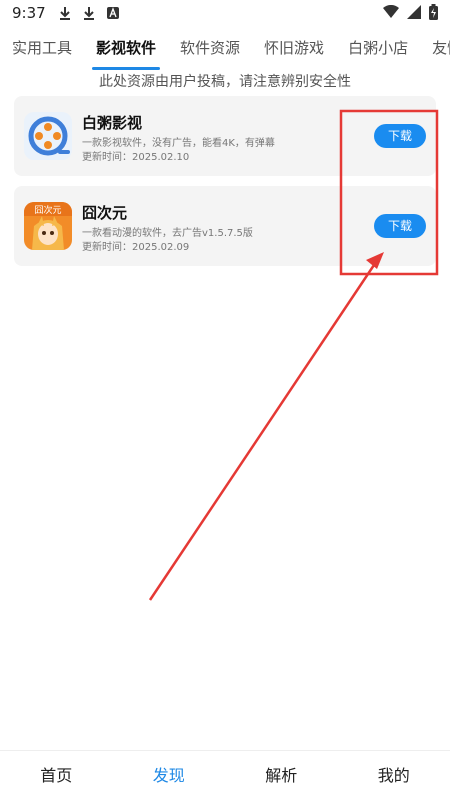  Describe the element at coordinates (391, 13) in the screenshot. I see `wifi-icon` at that location.